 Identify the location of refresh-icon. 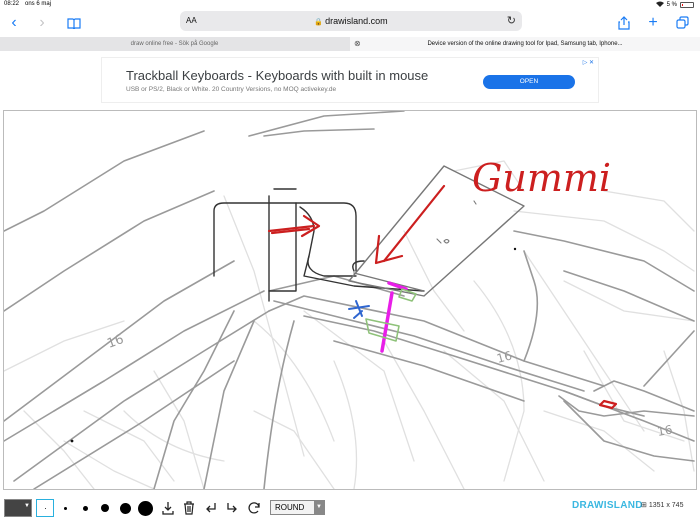
(254, 508).